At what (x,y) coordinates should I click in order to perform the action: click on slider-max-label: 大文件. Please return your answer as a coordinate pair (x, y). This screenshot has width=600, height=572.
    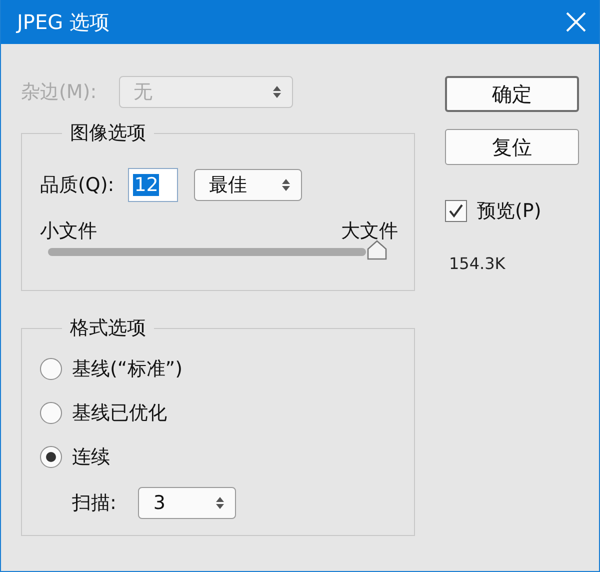
    Looking at the image, I should click on (369, 231).